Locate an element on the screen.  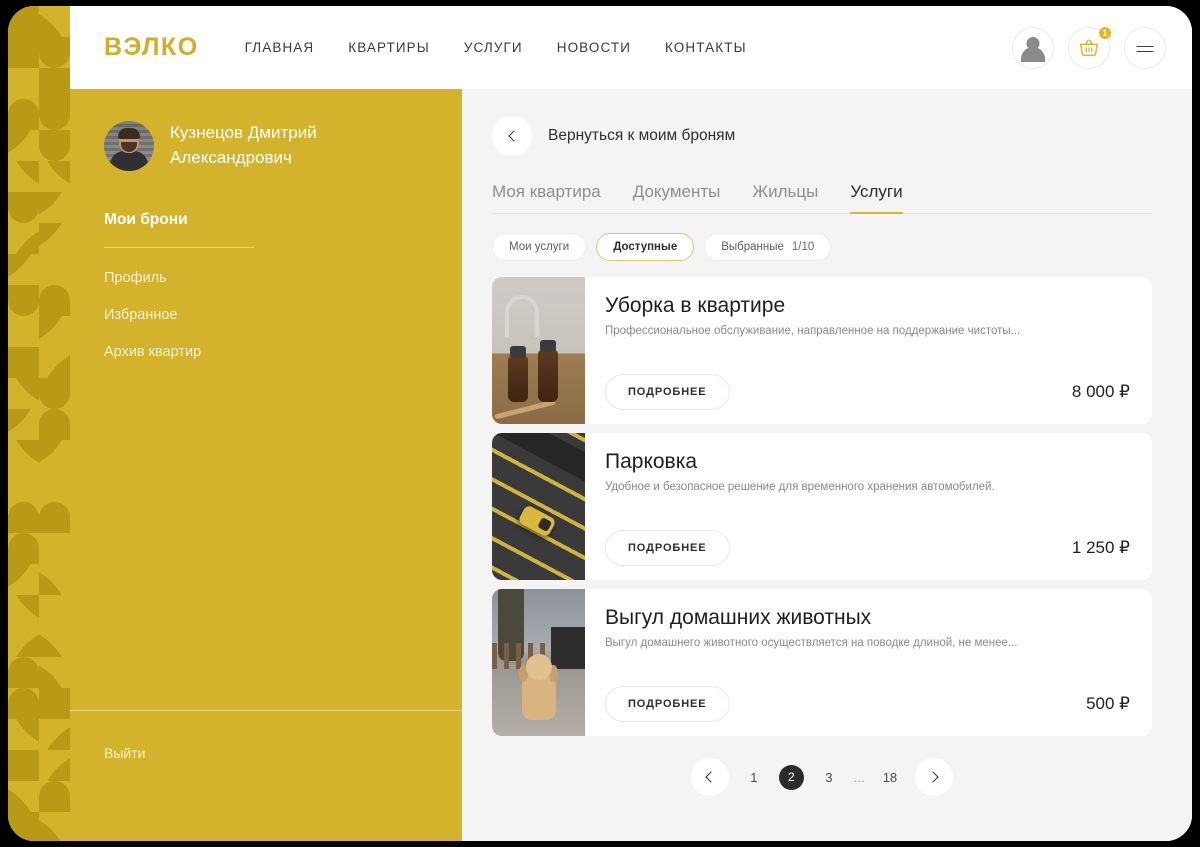
back-button is located at coordinates (512, 136).